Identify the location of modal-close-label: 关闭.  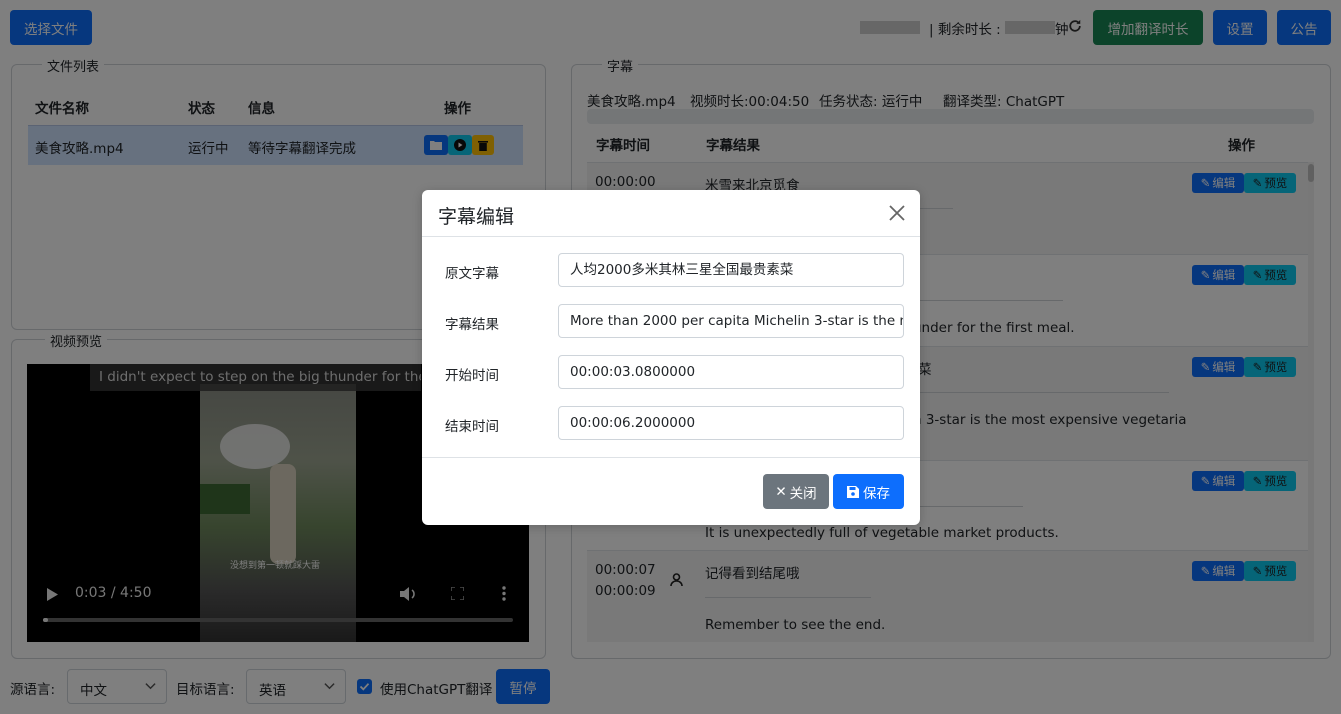
(803, 493).